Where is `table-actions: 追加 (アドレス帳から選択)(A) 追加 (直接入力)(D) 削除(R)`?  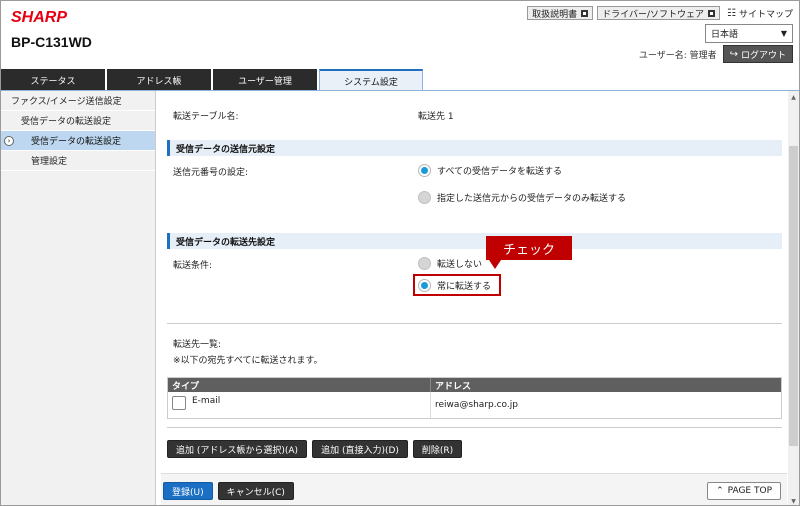
table-actions: 追加 (アドレス帳から選択)(A) 追加 (直接入力)(D) 削除(R) is located at coordinates (315, 449).